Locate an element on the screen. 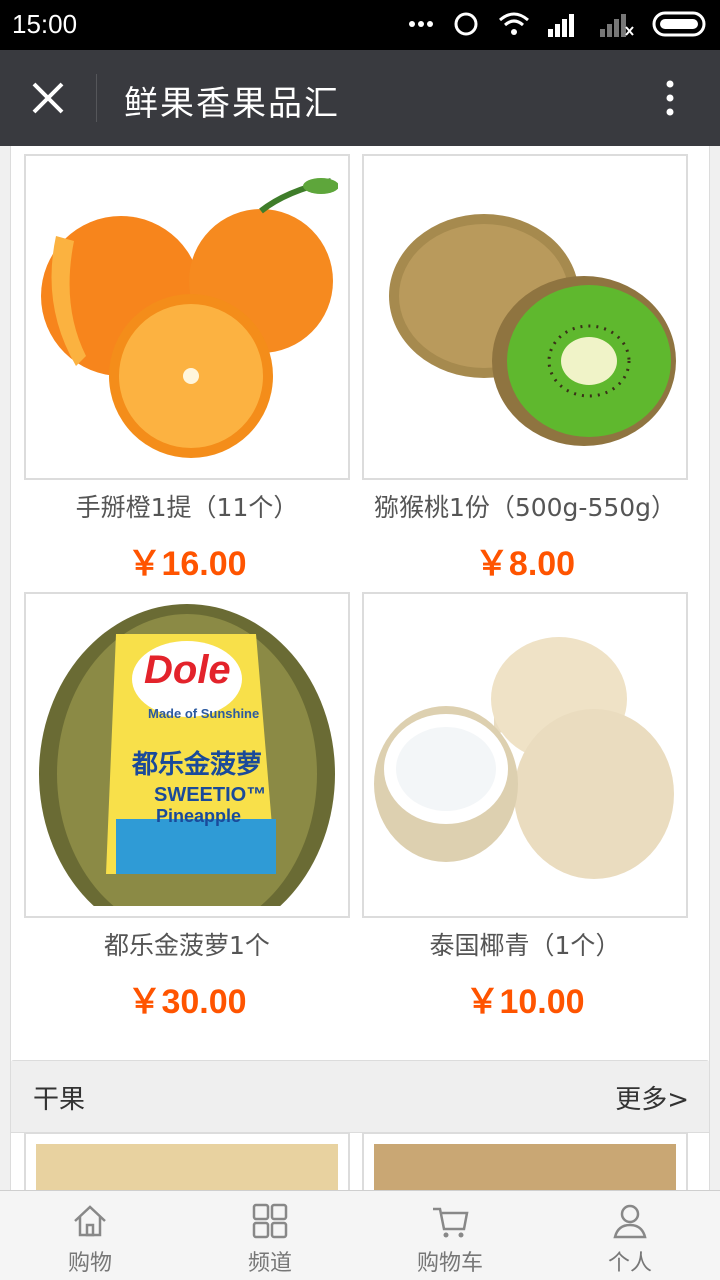 Image resolution: width=720 pixels, height=1280 pixels. pineapple-en-label: SWEETIO™ is located at coordinates (210, 795).